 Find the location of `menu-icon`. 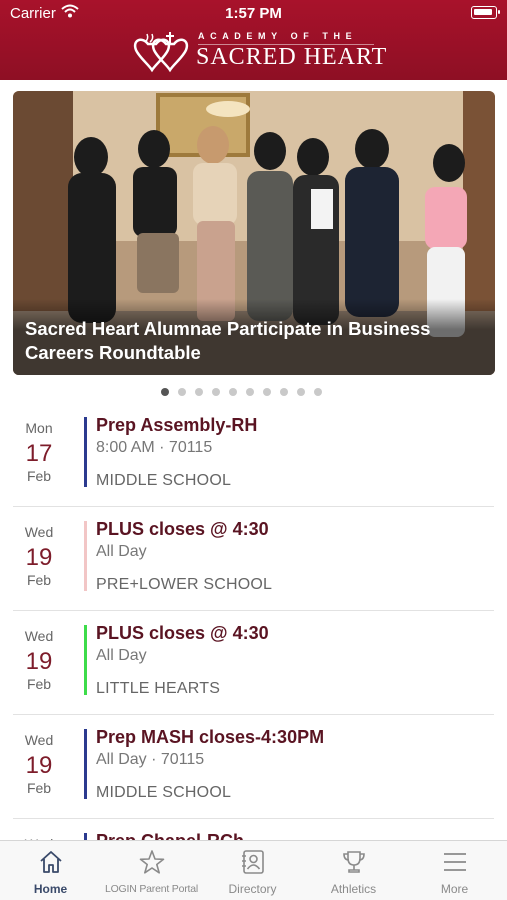

menu-icon is located at coordinates (455, 862).